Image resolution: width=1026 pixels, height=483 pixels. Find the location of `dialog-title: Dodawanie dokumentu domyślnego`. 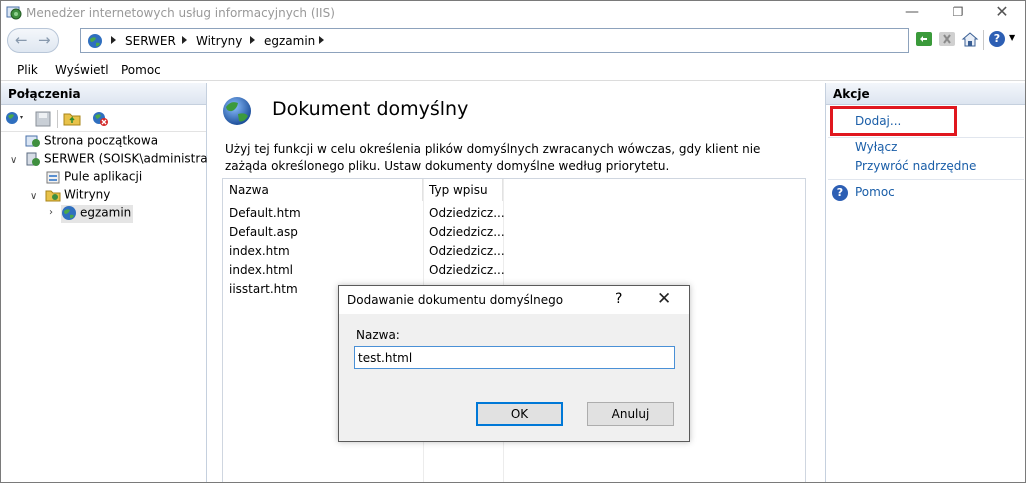

dialog-title: Dodawanie dokumentu domyślnego is located at coordinates (455, 300).